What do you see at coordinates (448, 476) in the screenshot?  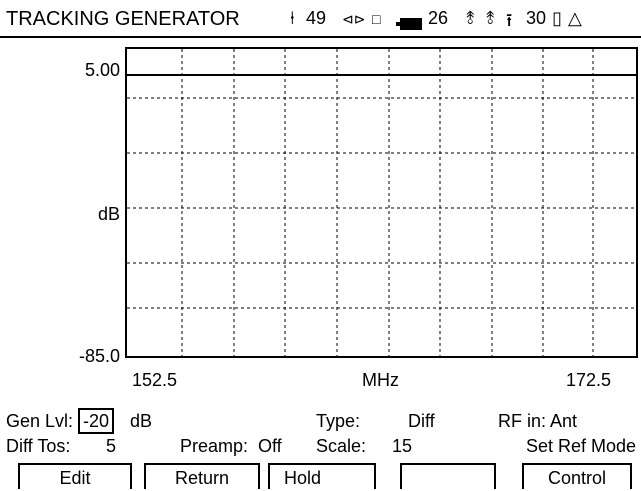 I see `blank-softkey` at bounding box center [448, 476].